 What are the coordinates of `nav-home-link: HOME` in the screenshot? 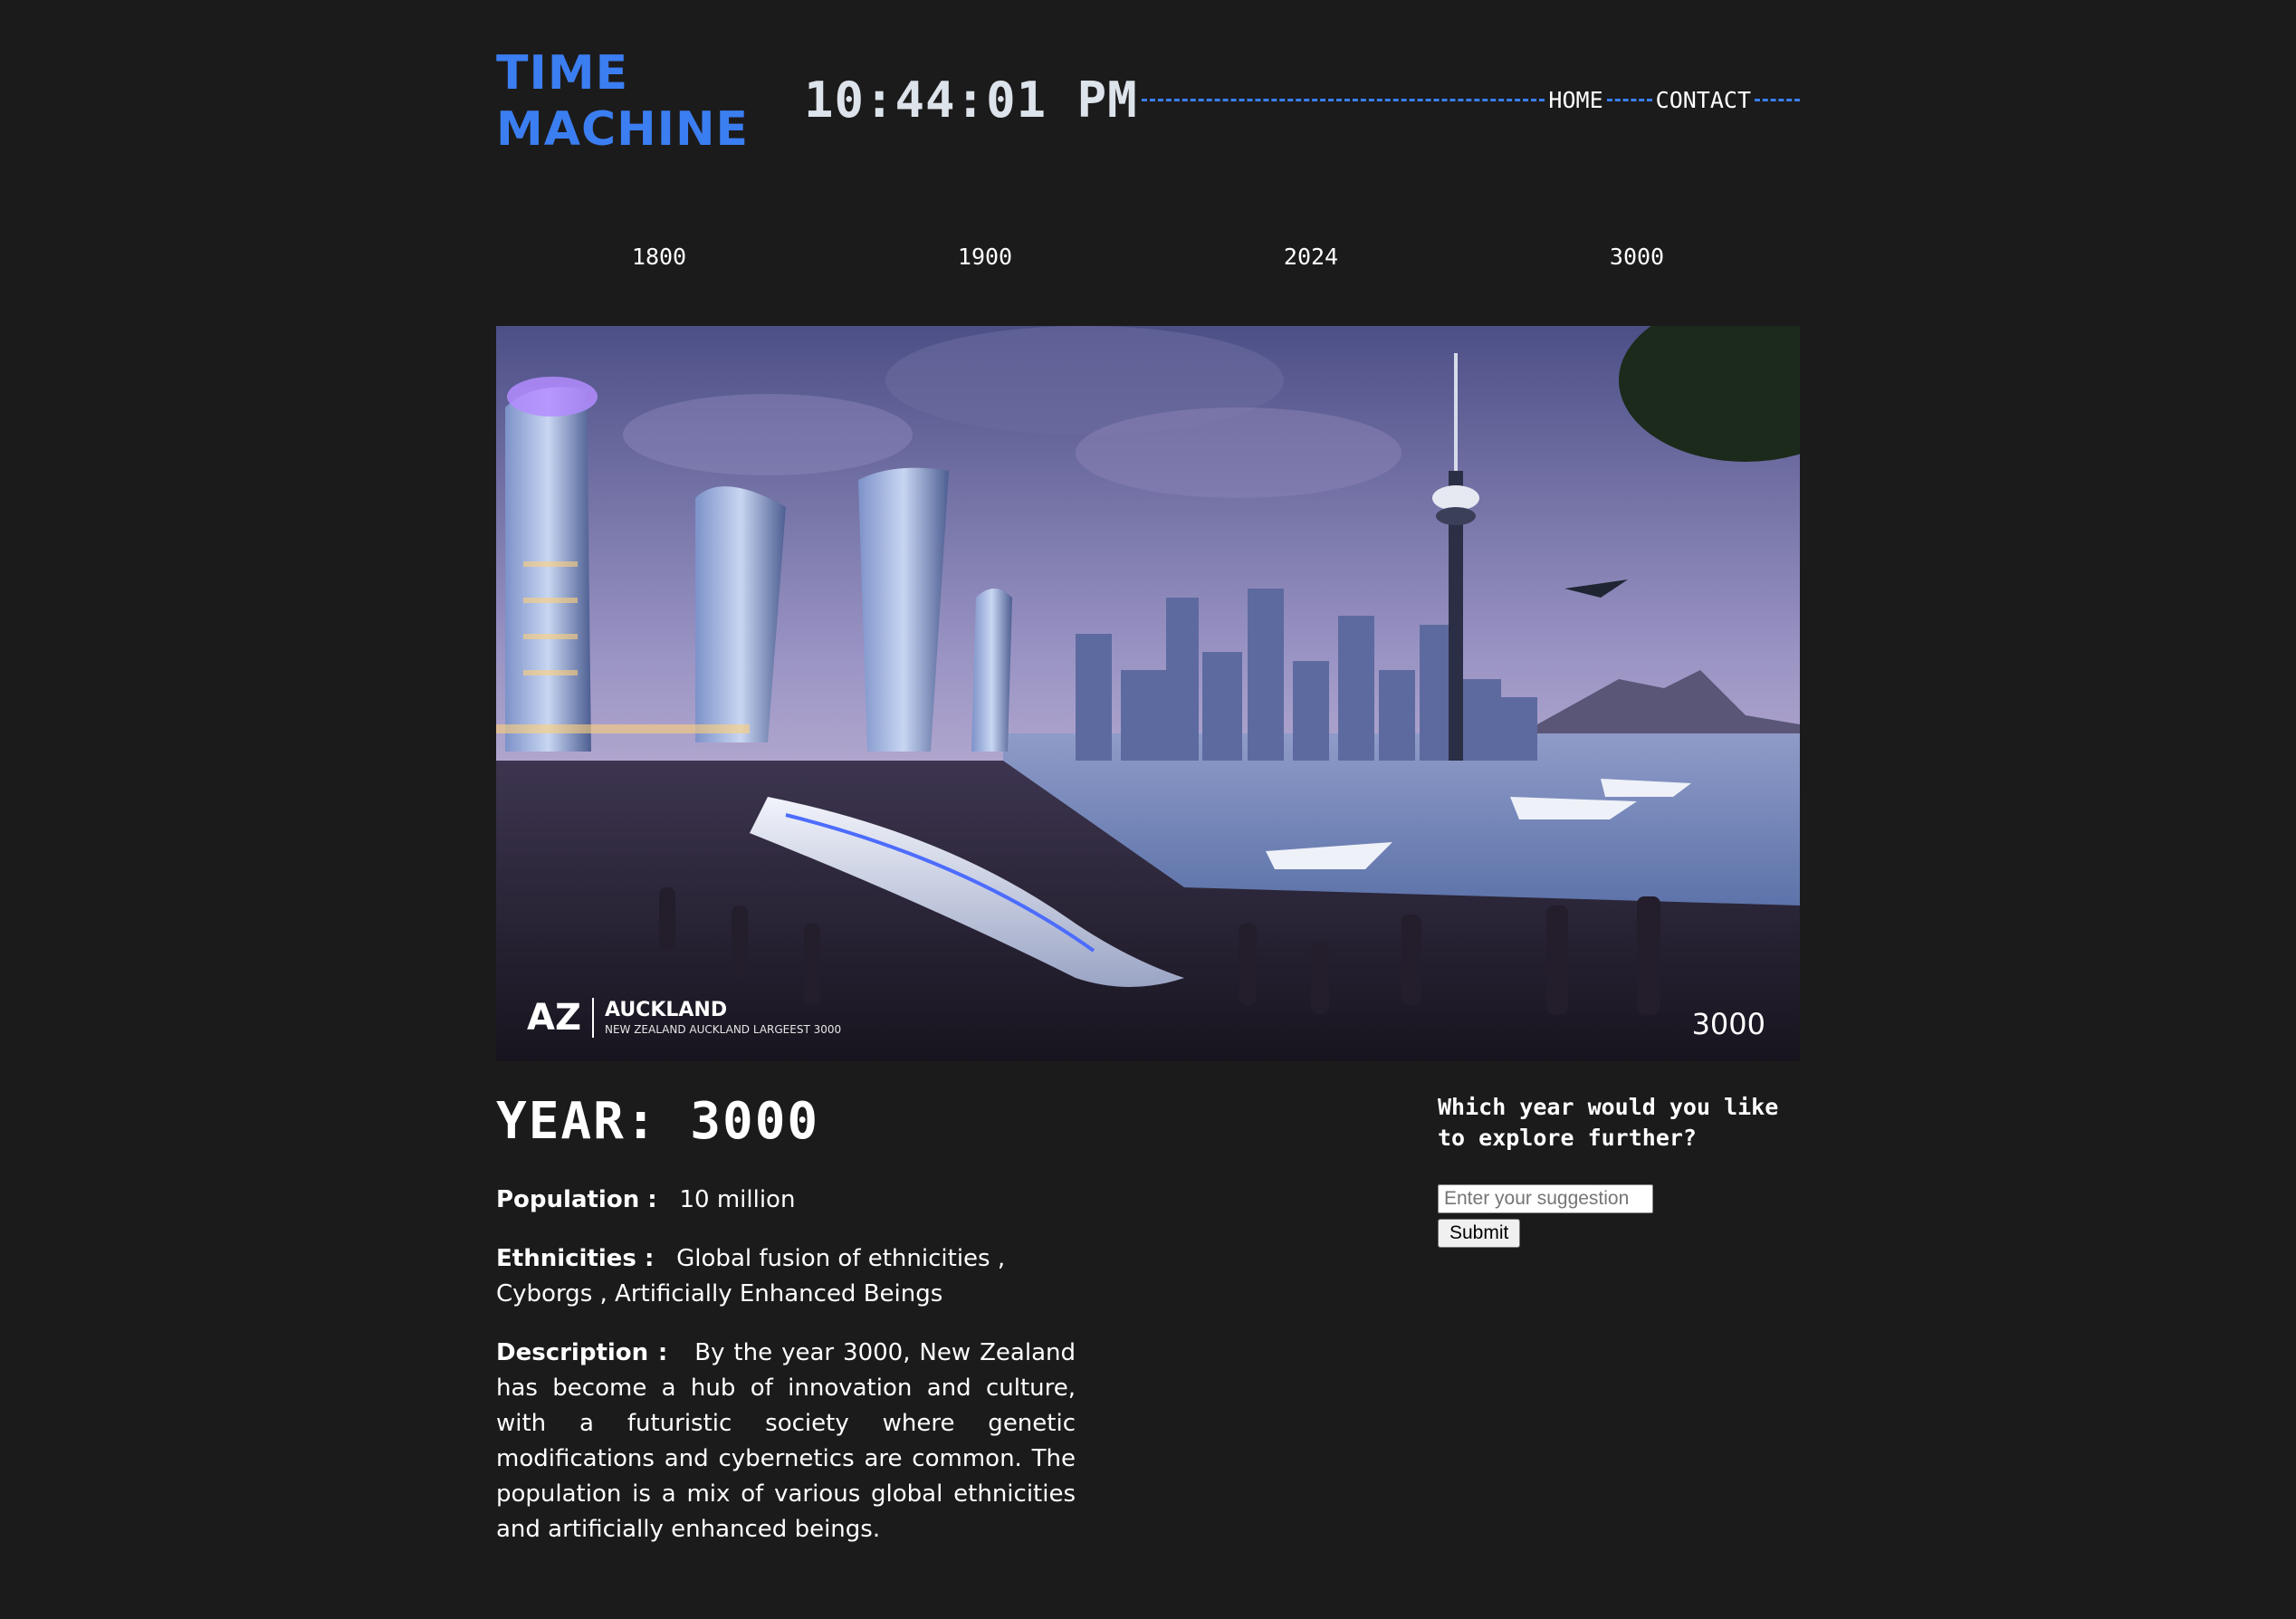 It's located at (1575, 100).